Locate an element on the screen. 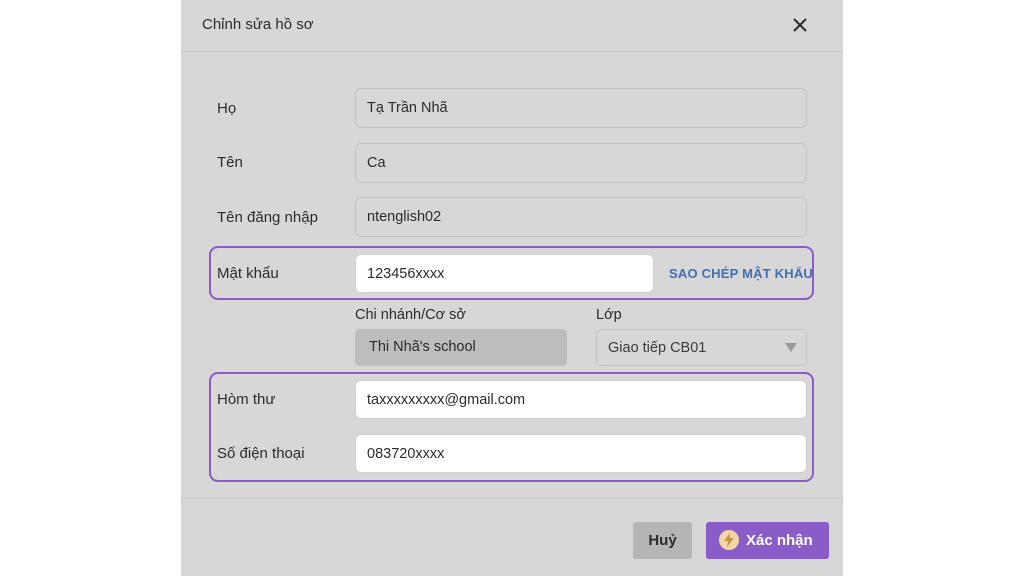 This screenshot has width=1024, height=576. close-button is located at coordinates (800, 25).